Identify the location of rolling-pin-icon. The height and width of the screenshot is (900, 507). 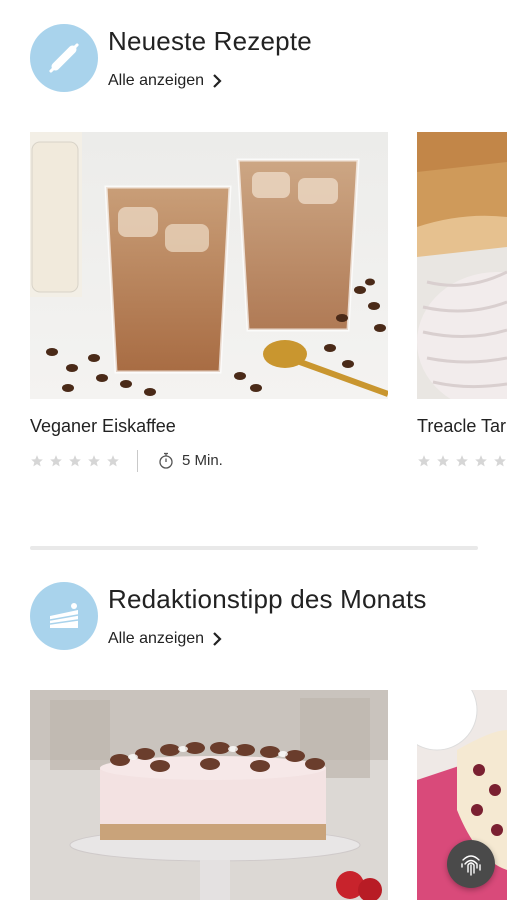
(64, 58).